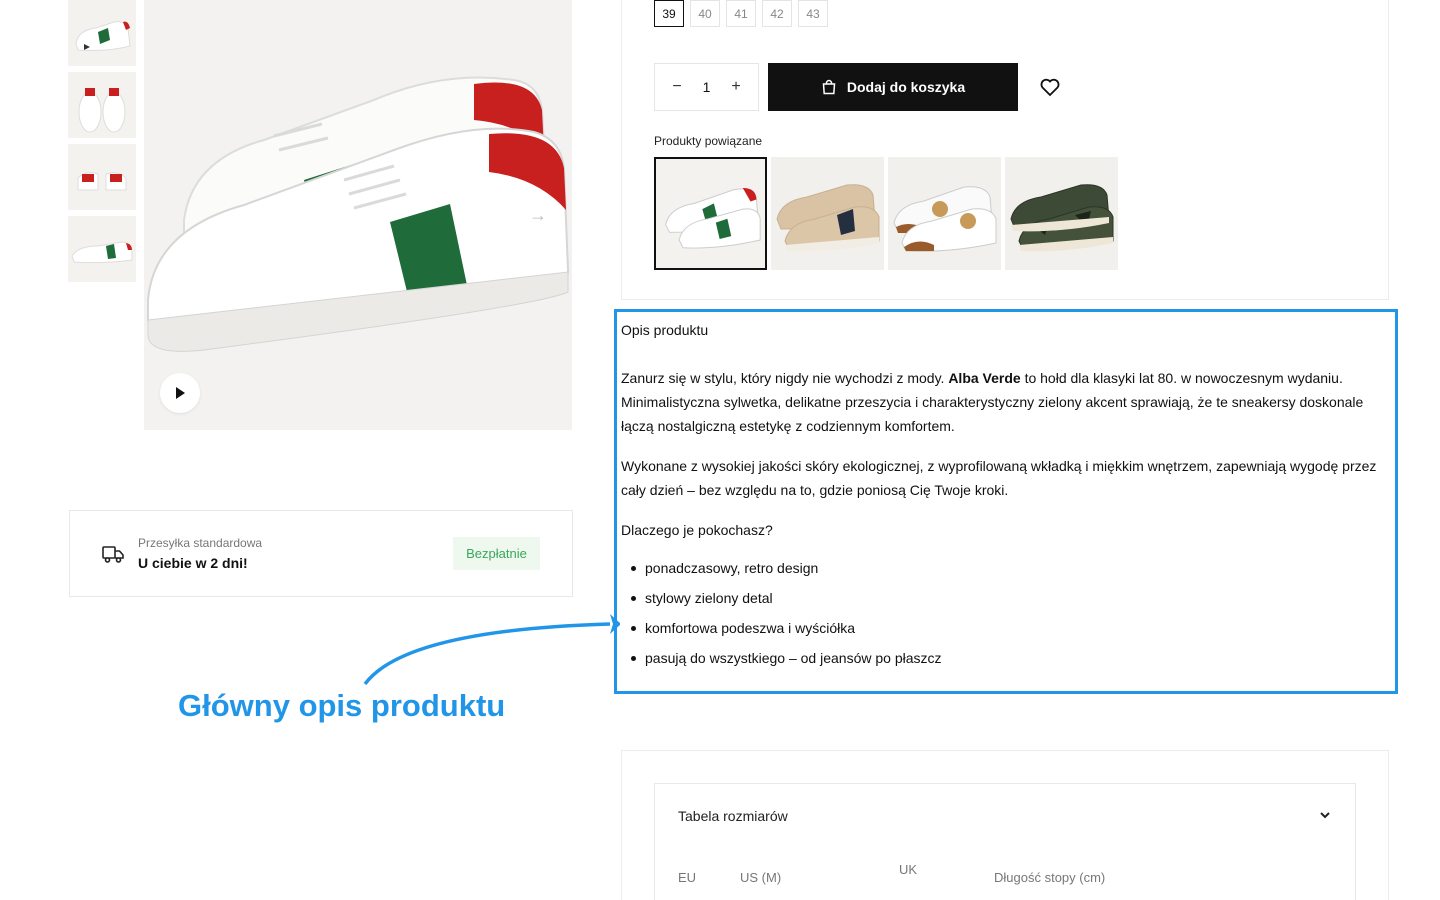 This screenshot has width=1440, height=900. Describe the element at coordinates (908, 869) in the screenshot. I see `table-header-uk: UK` at that location.